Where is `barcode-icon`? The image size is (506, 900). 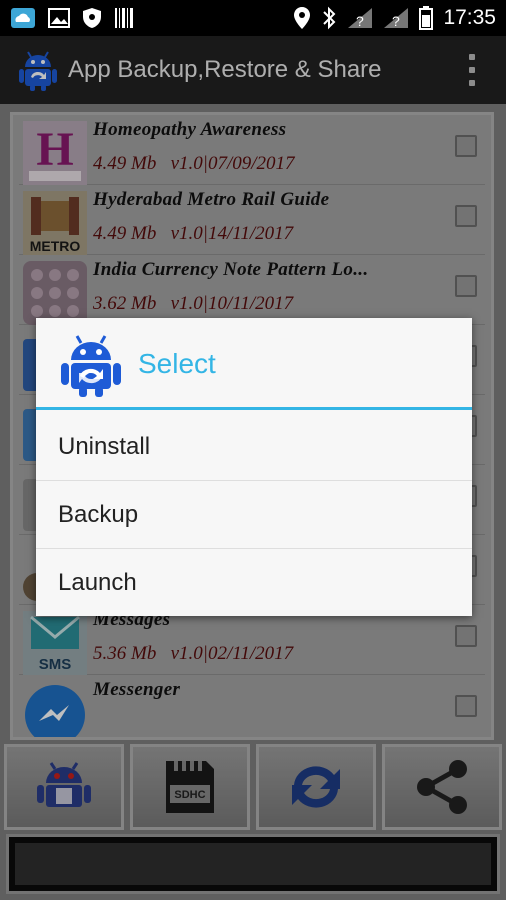
barcode-icon is located at coordinates (124, 18).